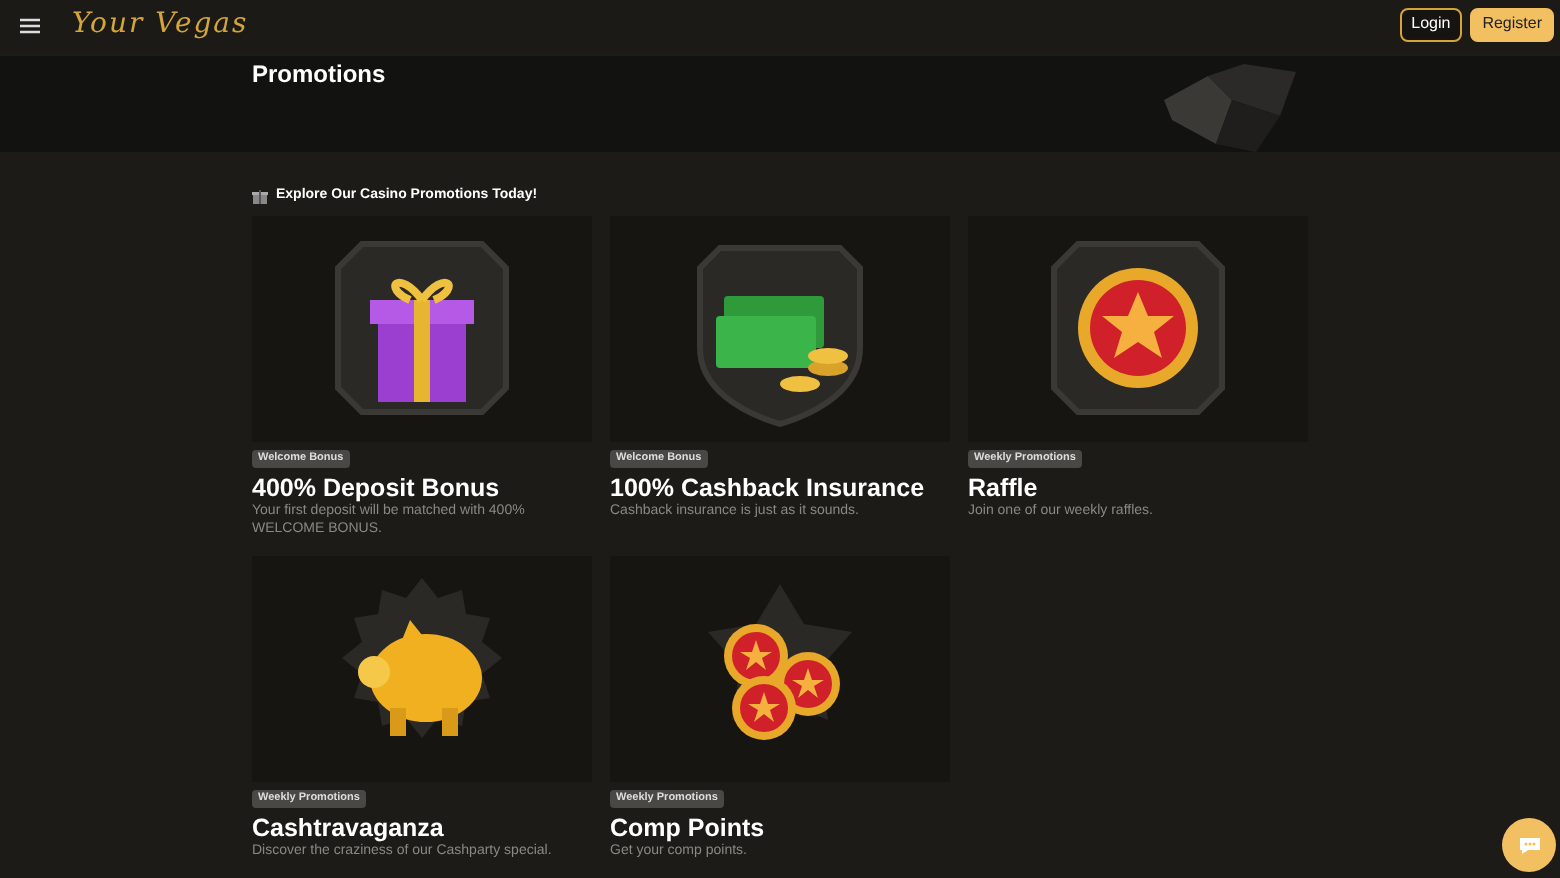 The width and height of the screenshot is (1560, 878). I want to click on promo-title: 400% Deposit Bonus, so click(422, 488).